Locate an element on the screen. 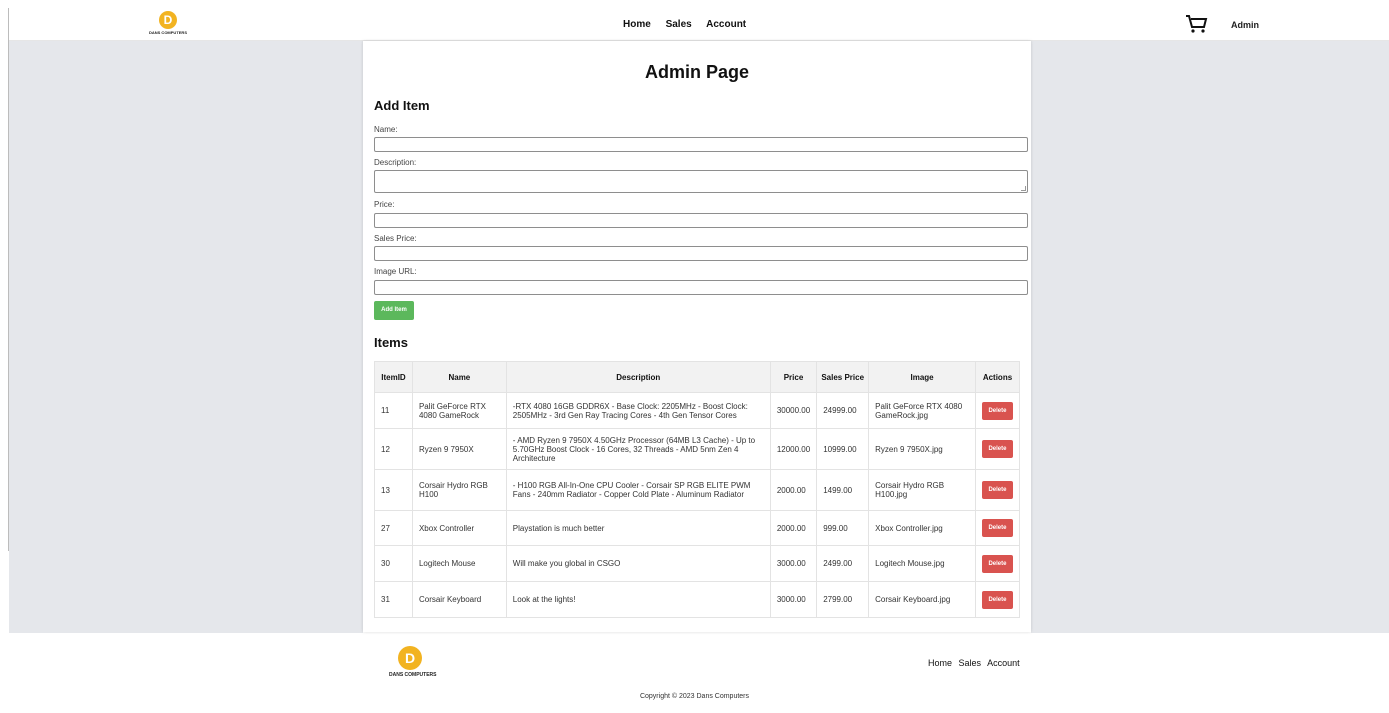  header-logo: D DANS COMPUTERS is located at coordinates (168, 25).